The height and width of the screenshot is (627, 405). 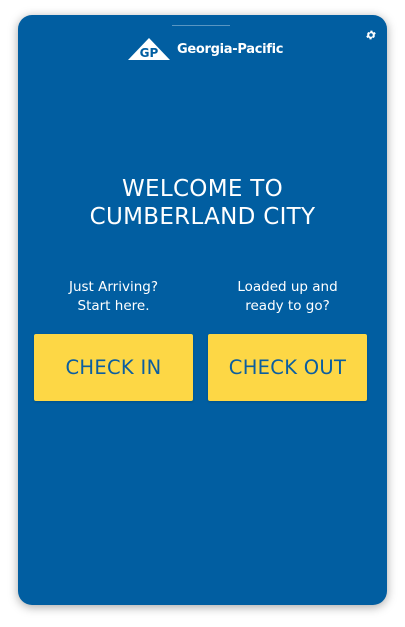 I want to click on check-out-prompt: Loaded up and ready to go?, so click(x=287, y=297).